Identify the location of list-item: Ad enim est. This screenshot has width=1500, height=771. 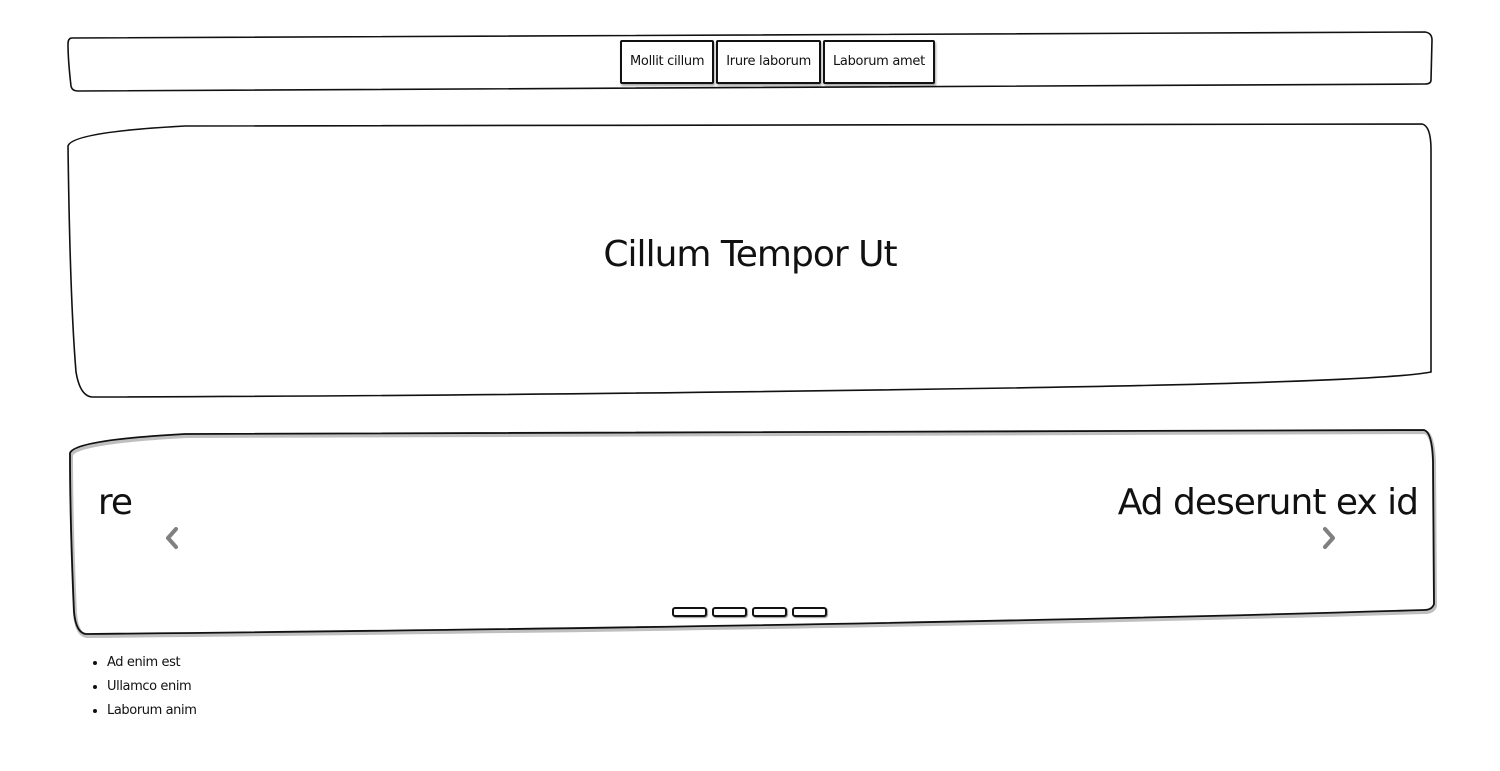
(151, 663).